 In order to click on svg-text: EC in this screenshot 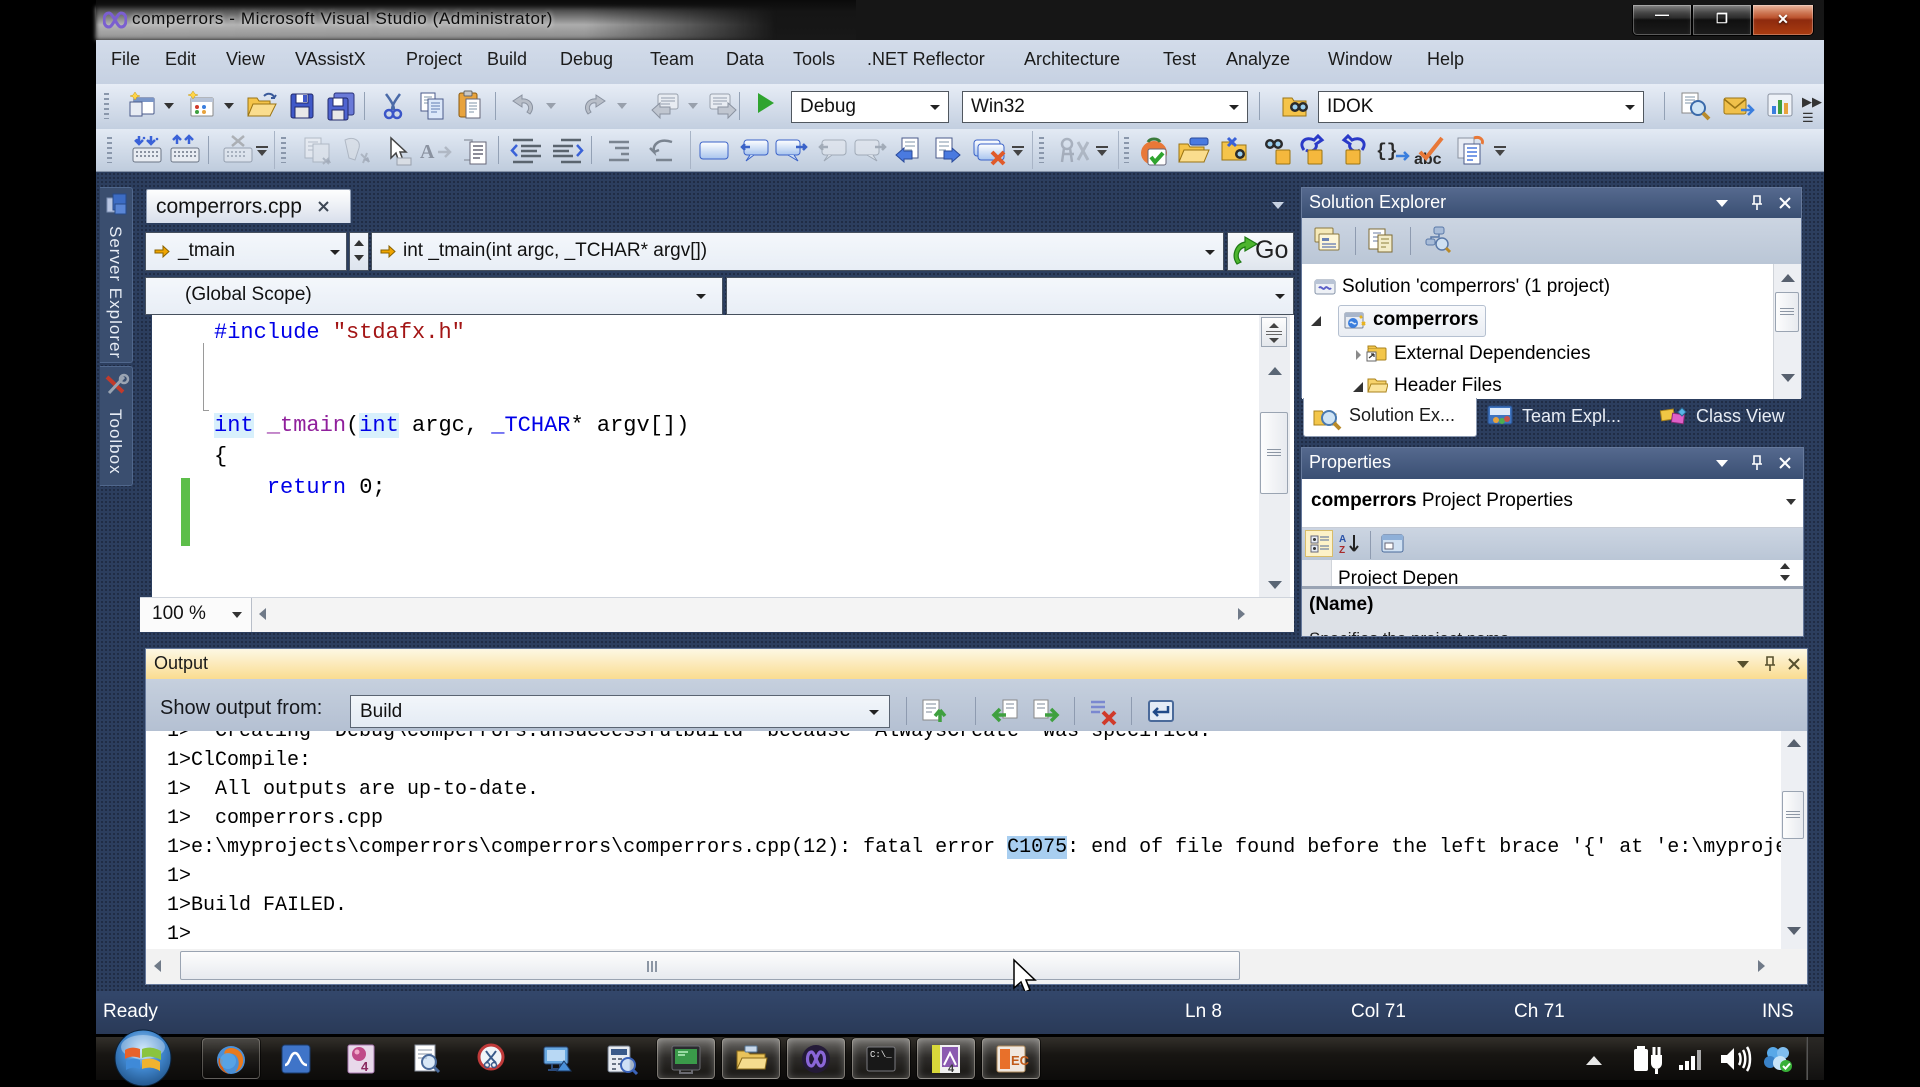, I will do `click(1020, 1060)`.